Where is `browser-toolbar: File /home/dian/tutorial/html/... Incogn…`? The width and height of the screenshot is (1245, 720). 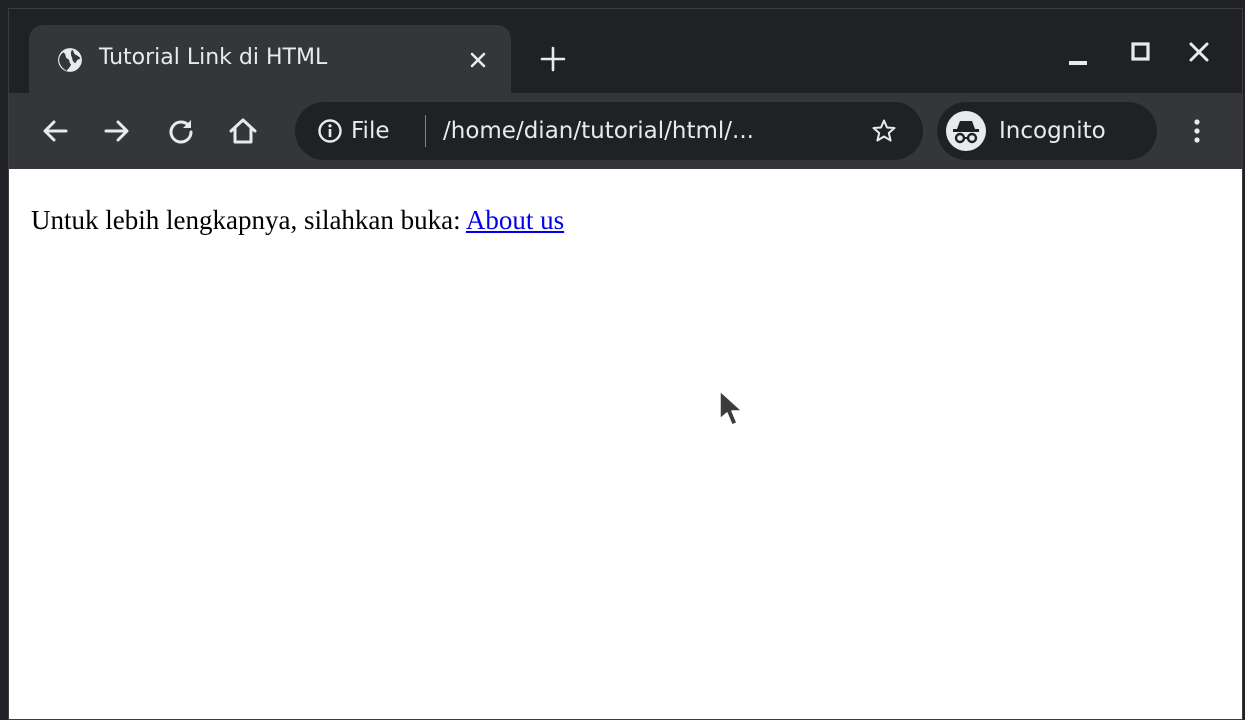 browser-toolbar: File /home/dian/tutorial/html/... Incogn… is located at coordinates (625, 131).